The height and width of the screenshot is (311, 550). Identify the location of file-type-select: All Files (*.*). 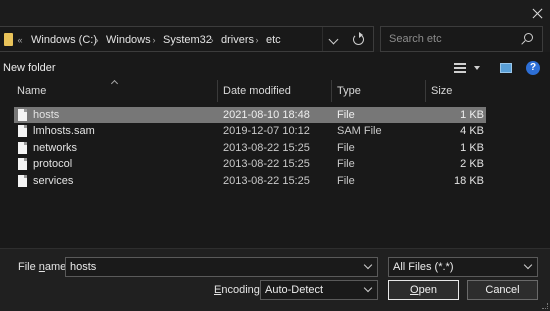
(463, 267).